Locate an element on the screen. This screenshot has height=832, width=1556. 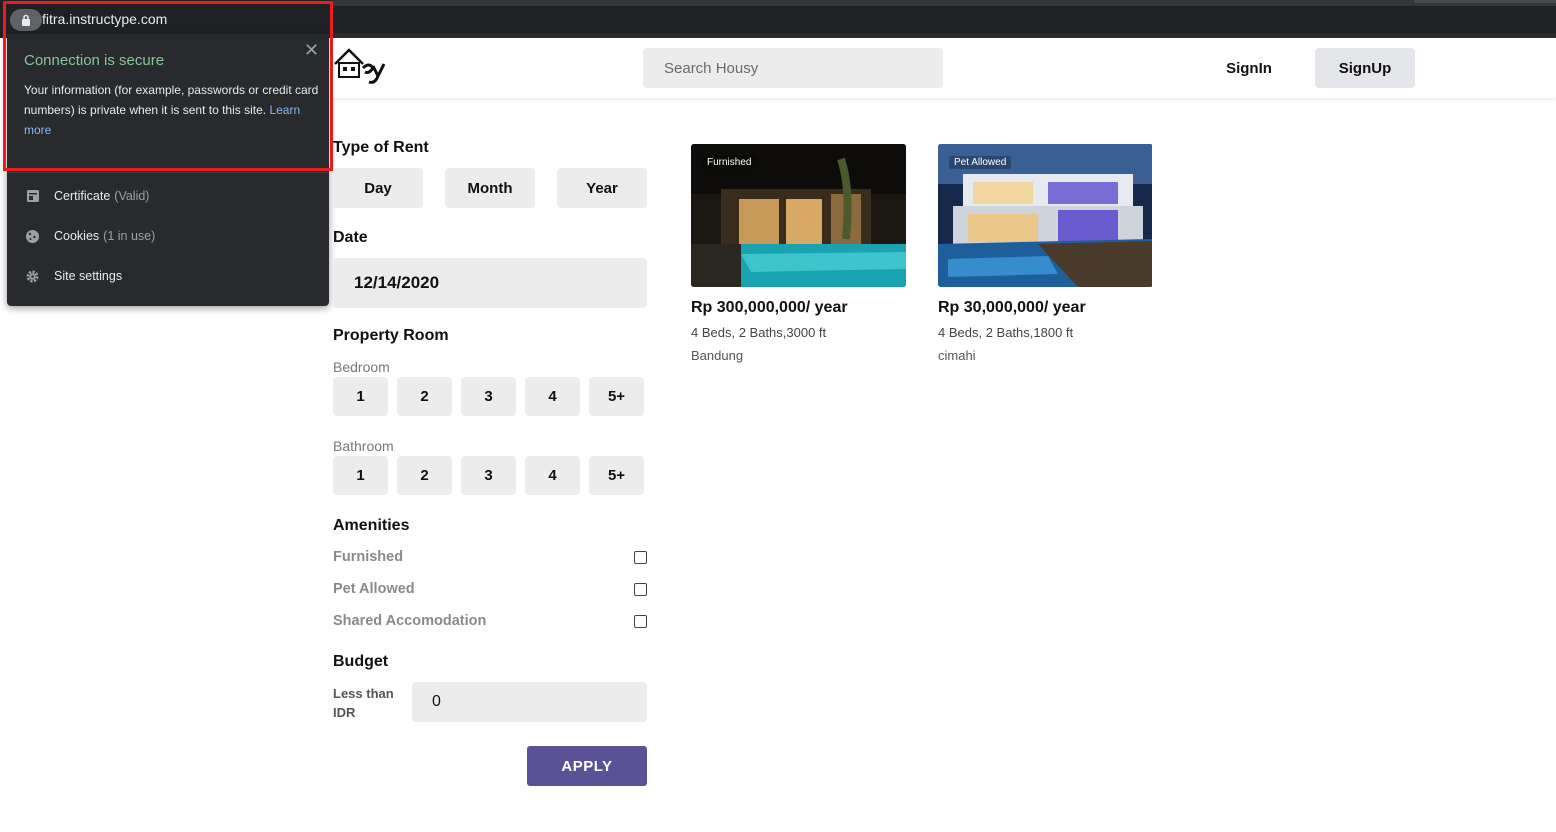
type-of-rent-heading: Type of Rent is located at coordinates (381, 147).